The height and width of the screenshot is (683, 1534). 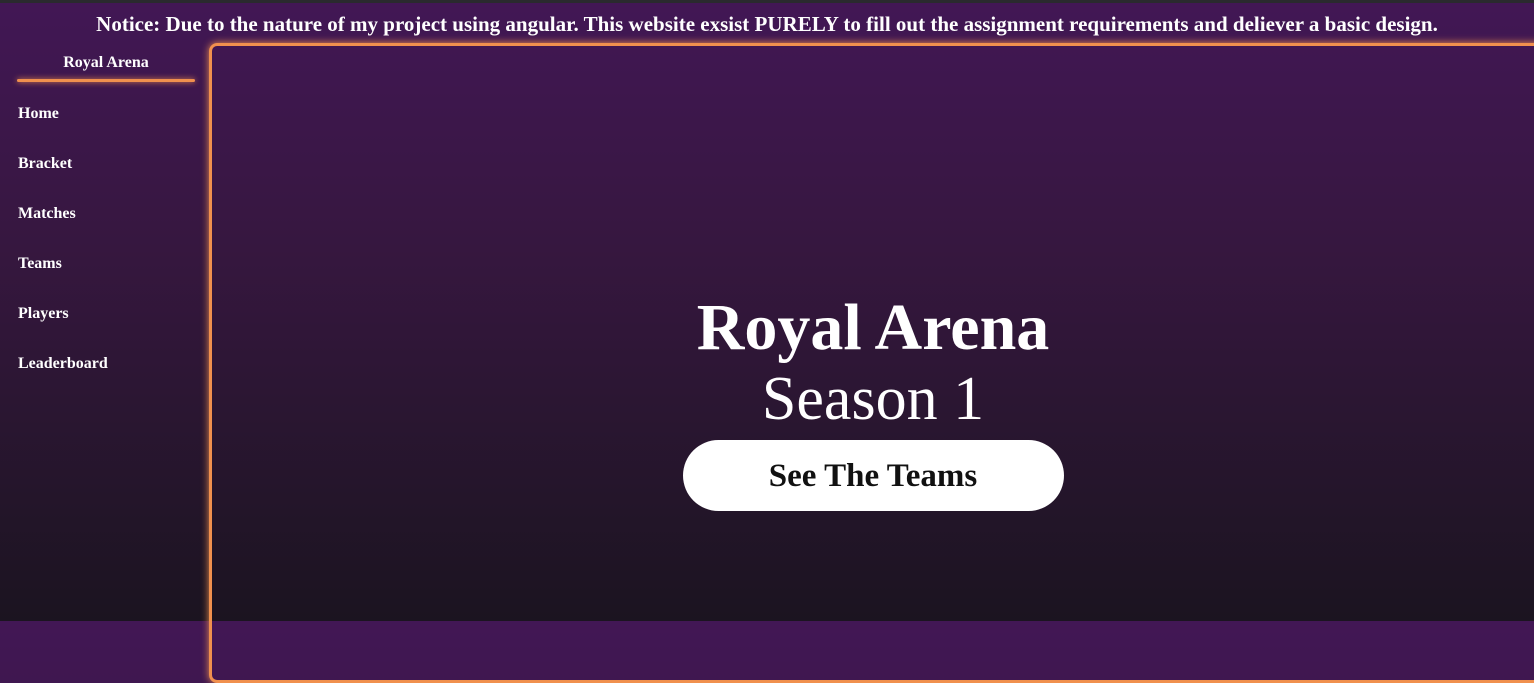 What do you see at coordinates (873, 399) in the screenshot?
I see `hero-subtitle: Season 1` at bounding box center [873, 399].